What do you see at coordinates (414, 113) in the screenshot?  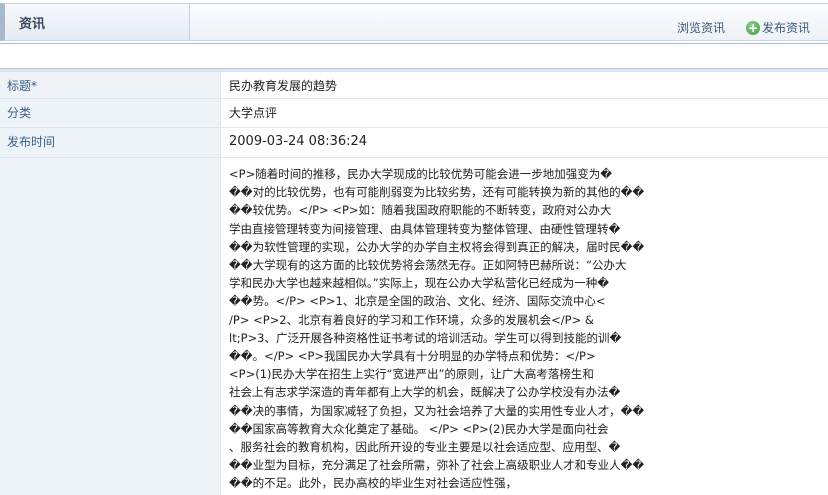 I see `category-row: 分类 大学点评` at bounding box center [414, 113].